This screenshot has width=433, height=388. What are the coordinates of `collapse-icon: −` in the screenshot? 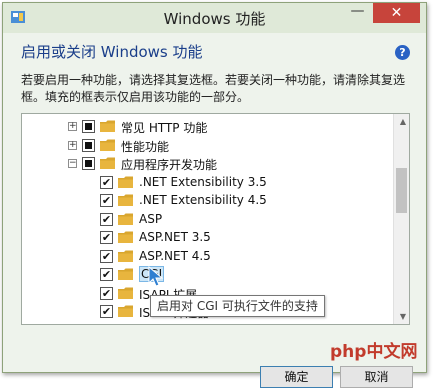 It's located at (72, 163).